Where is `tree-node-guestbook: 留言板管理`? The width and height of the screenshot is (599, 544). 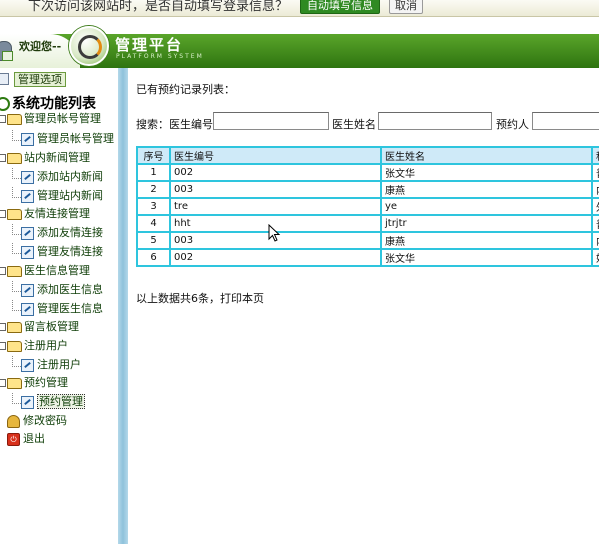 tree-node-guestbook: 留言板管理 is located at coordinates (39, 327).